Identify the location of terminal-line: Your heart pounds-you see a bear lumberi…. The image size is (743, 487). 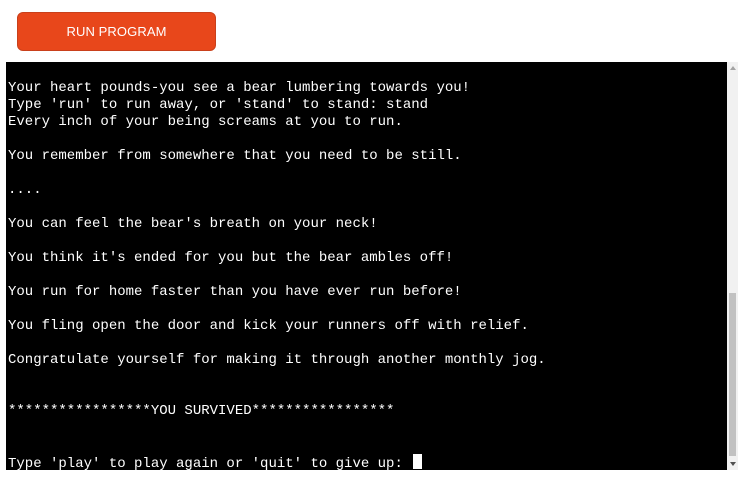
(239, 88).